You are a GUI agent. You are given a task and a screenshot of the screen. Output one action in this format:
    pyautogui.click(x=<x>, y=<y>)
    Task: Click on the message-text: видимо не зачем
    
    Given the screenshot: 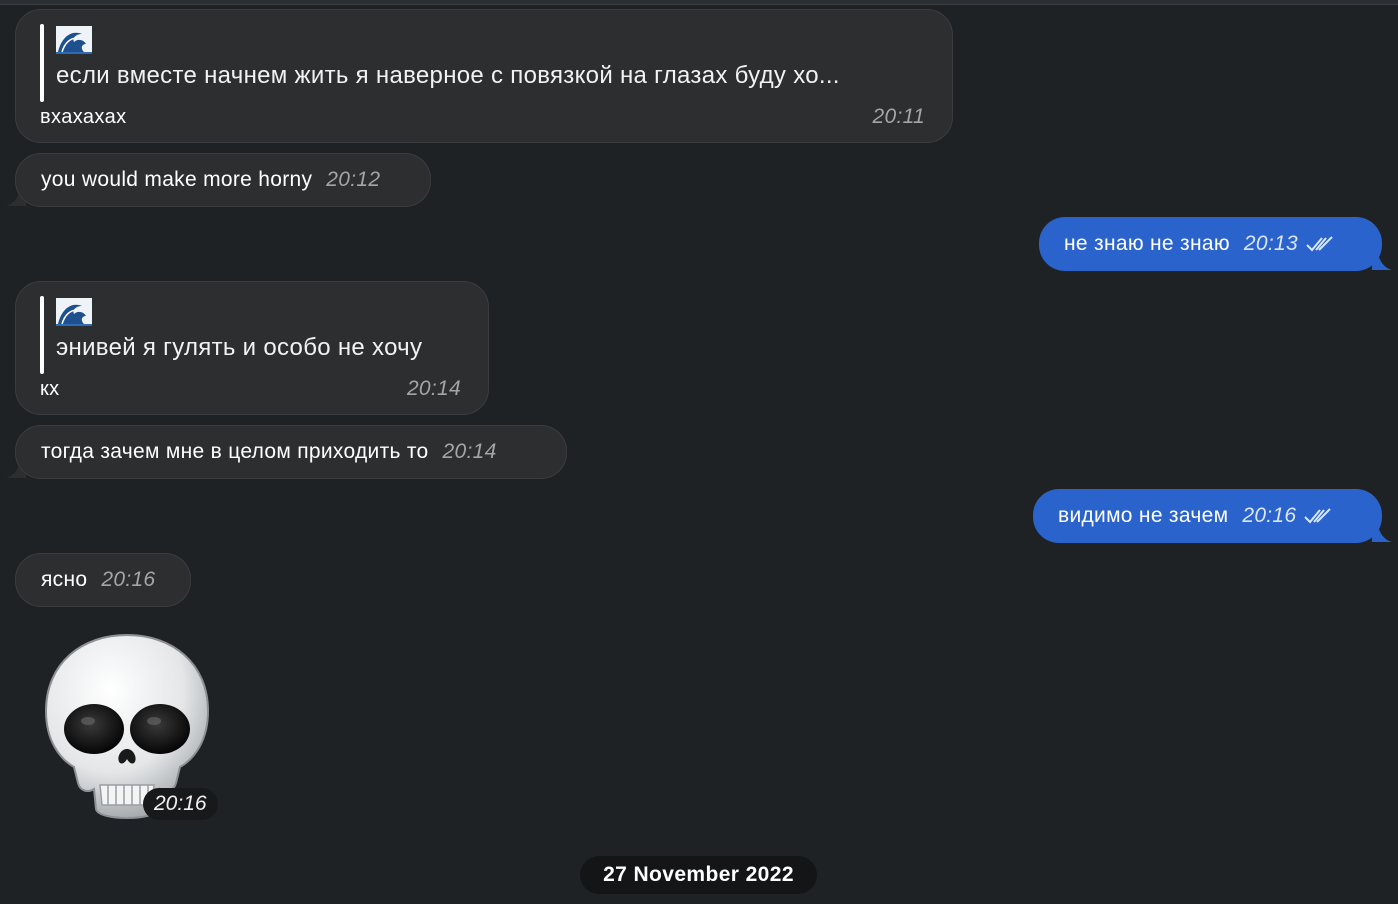 What is the action you would take?
    pyautogui.click(x=1143, y=515)
    